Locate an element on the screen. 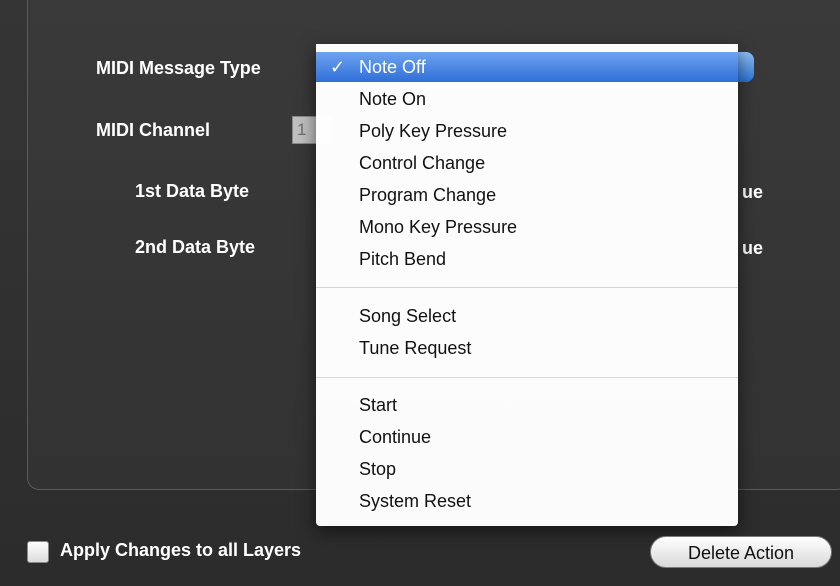 The width and height of the screenshot is (840, 586). menu-item-song-select: Song Select is located at coordinates (527, 316).